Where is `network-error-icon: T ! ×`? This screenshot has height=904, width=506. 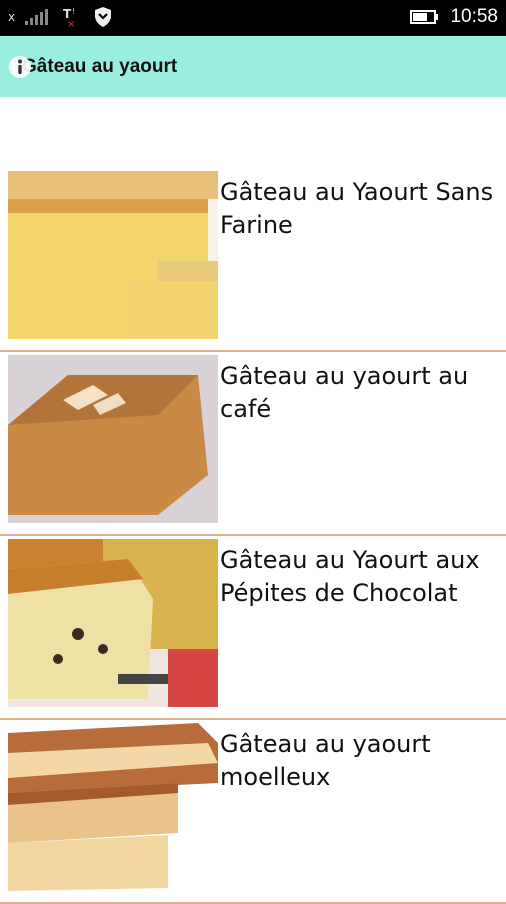
network-error-icon: T ! × is located at coordinates (69, 17).